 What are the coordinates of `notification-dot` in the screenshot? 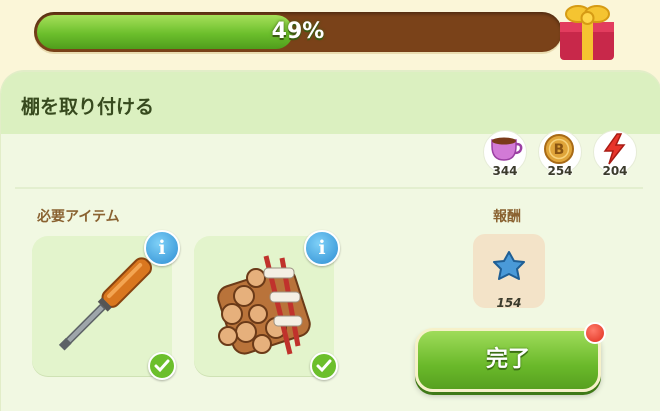 It's located at (595, 333).